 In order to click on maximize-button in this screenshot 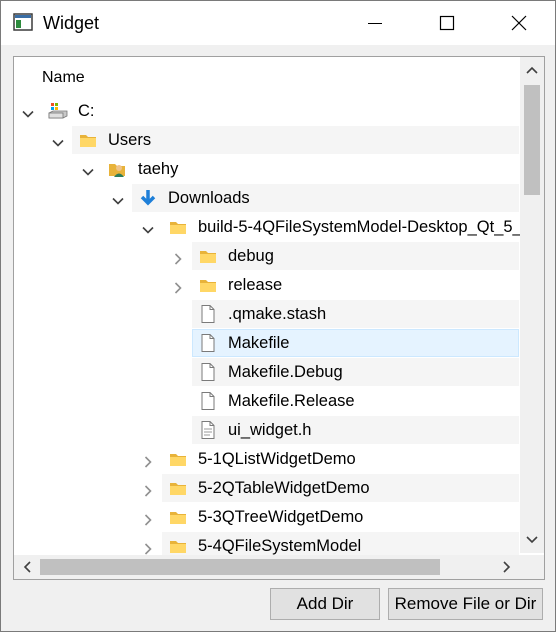, I will do `click(447, 23)`.